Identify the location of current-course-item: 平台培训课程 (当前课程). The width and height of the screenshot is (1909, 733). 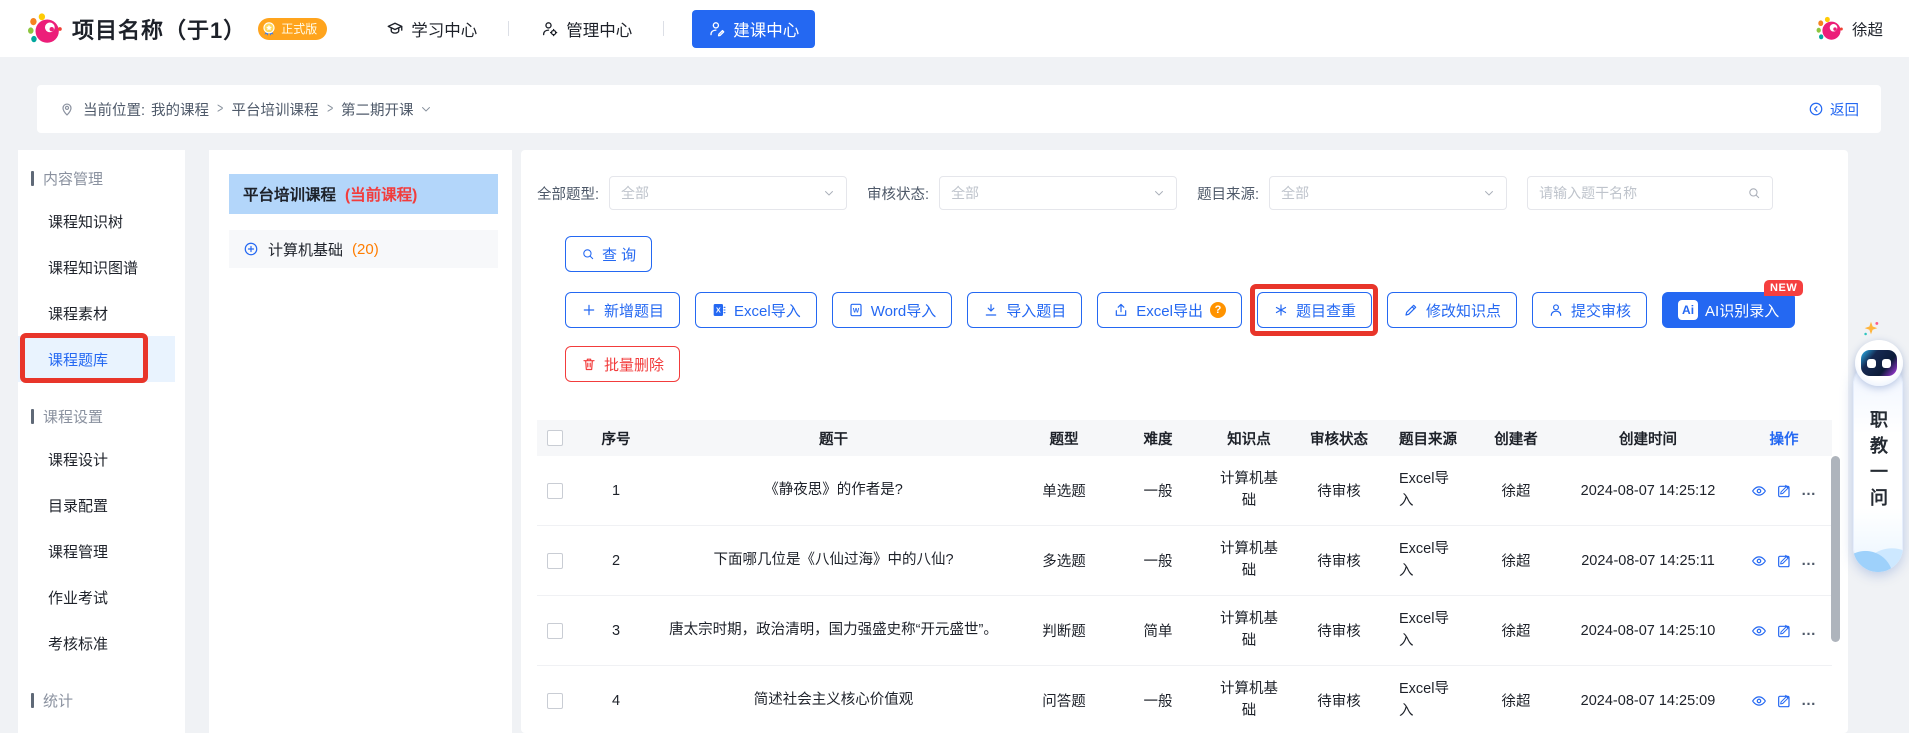
(363, 194).